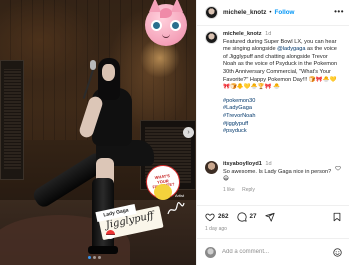 The width and height of the screenshot is (349, 265). Describe the element at coordinates (110, 234) in the screenshot. I see `pokeball-icon` at that location.